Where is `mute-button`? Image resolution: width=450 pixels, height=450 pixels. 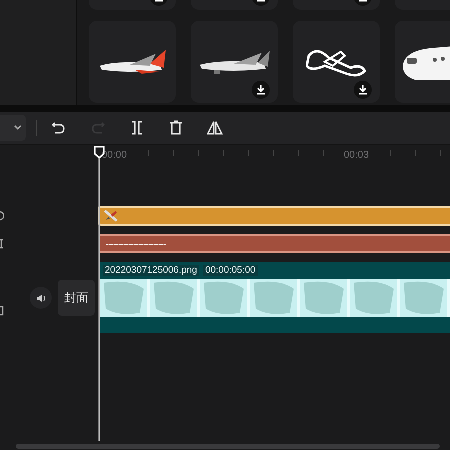
mute-button is located at coordinates (41, 298).